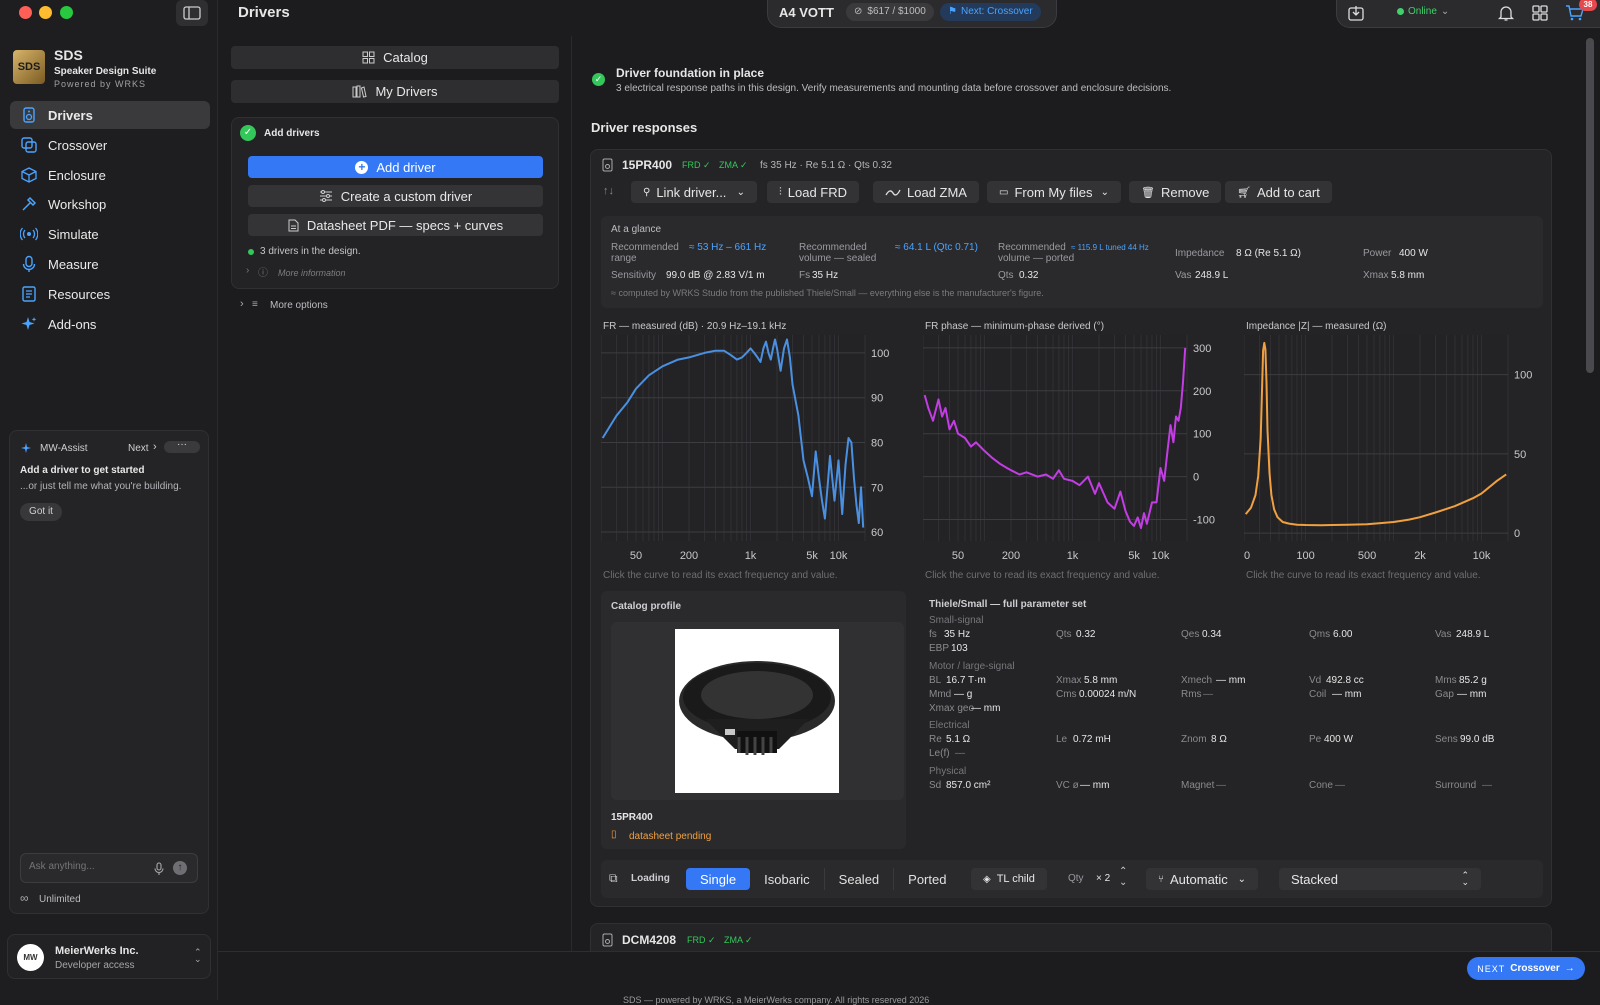  Describe the element at coordinates (1212, 275) in the screenshot. I see `vas-value: 248.9 L` at that location.